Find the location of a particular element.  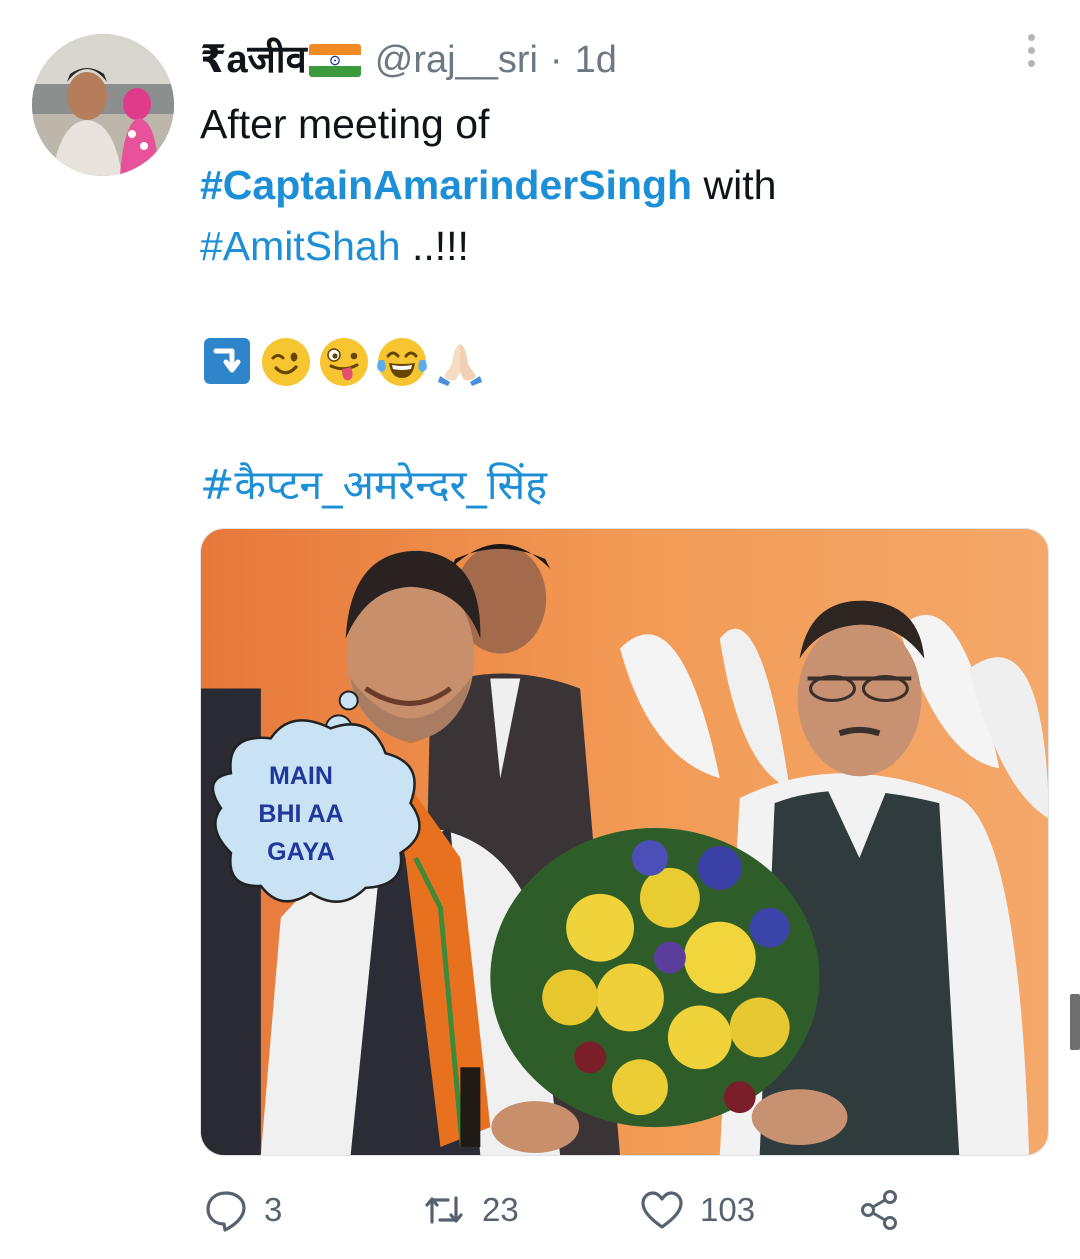

avatar is located at coordinates (103, 105).